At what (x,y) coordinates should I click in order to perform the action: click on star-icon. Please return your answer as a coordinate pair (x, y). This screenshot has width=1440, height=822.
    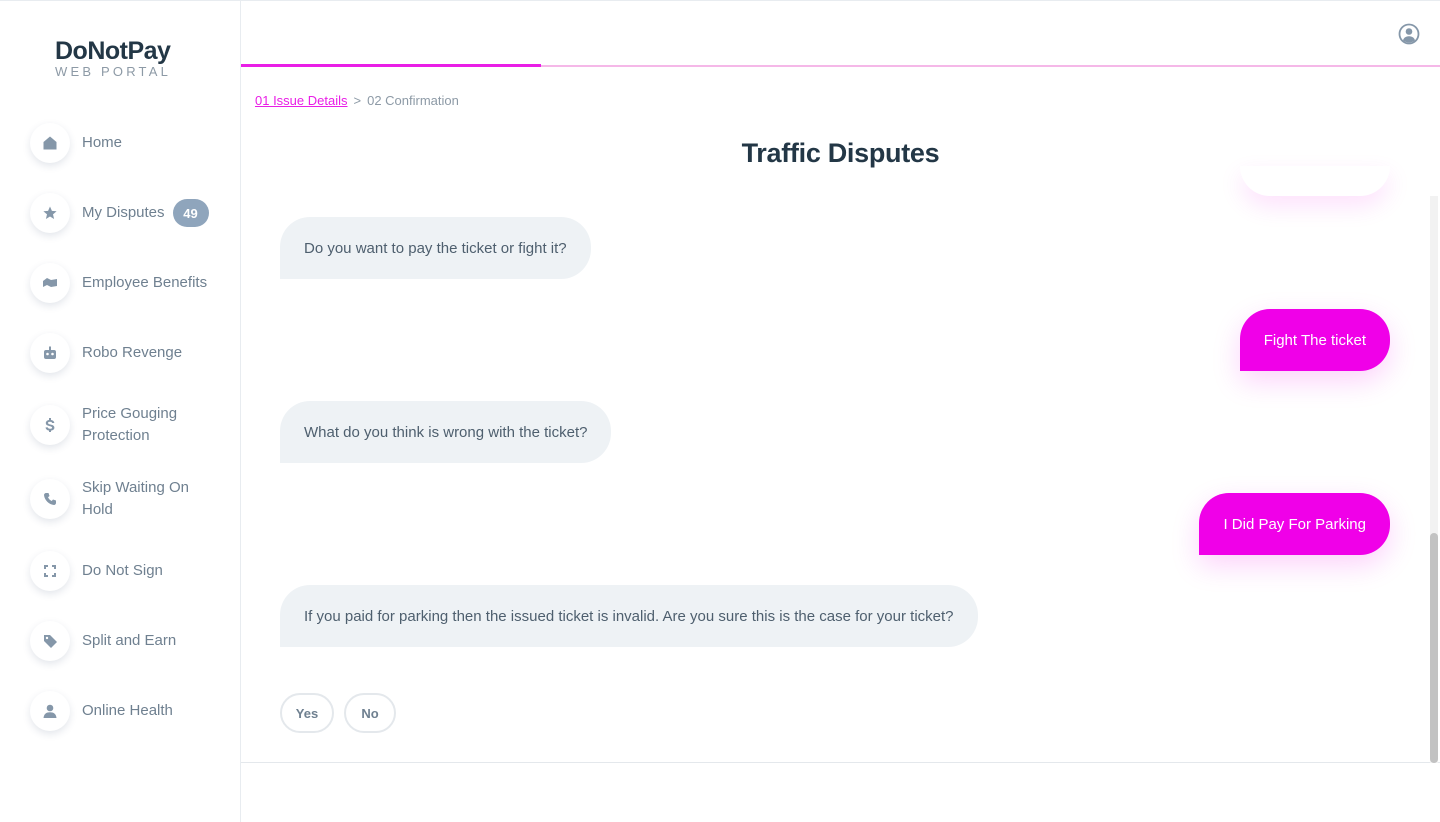
    Looking at the image, I should click on (50, 213).